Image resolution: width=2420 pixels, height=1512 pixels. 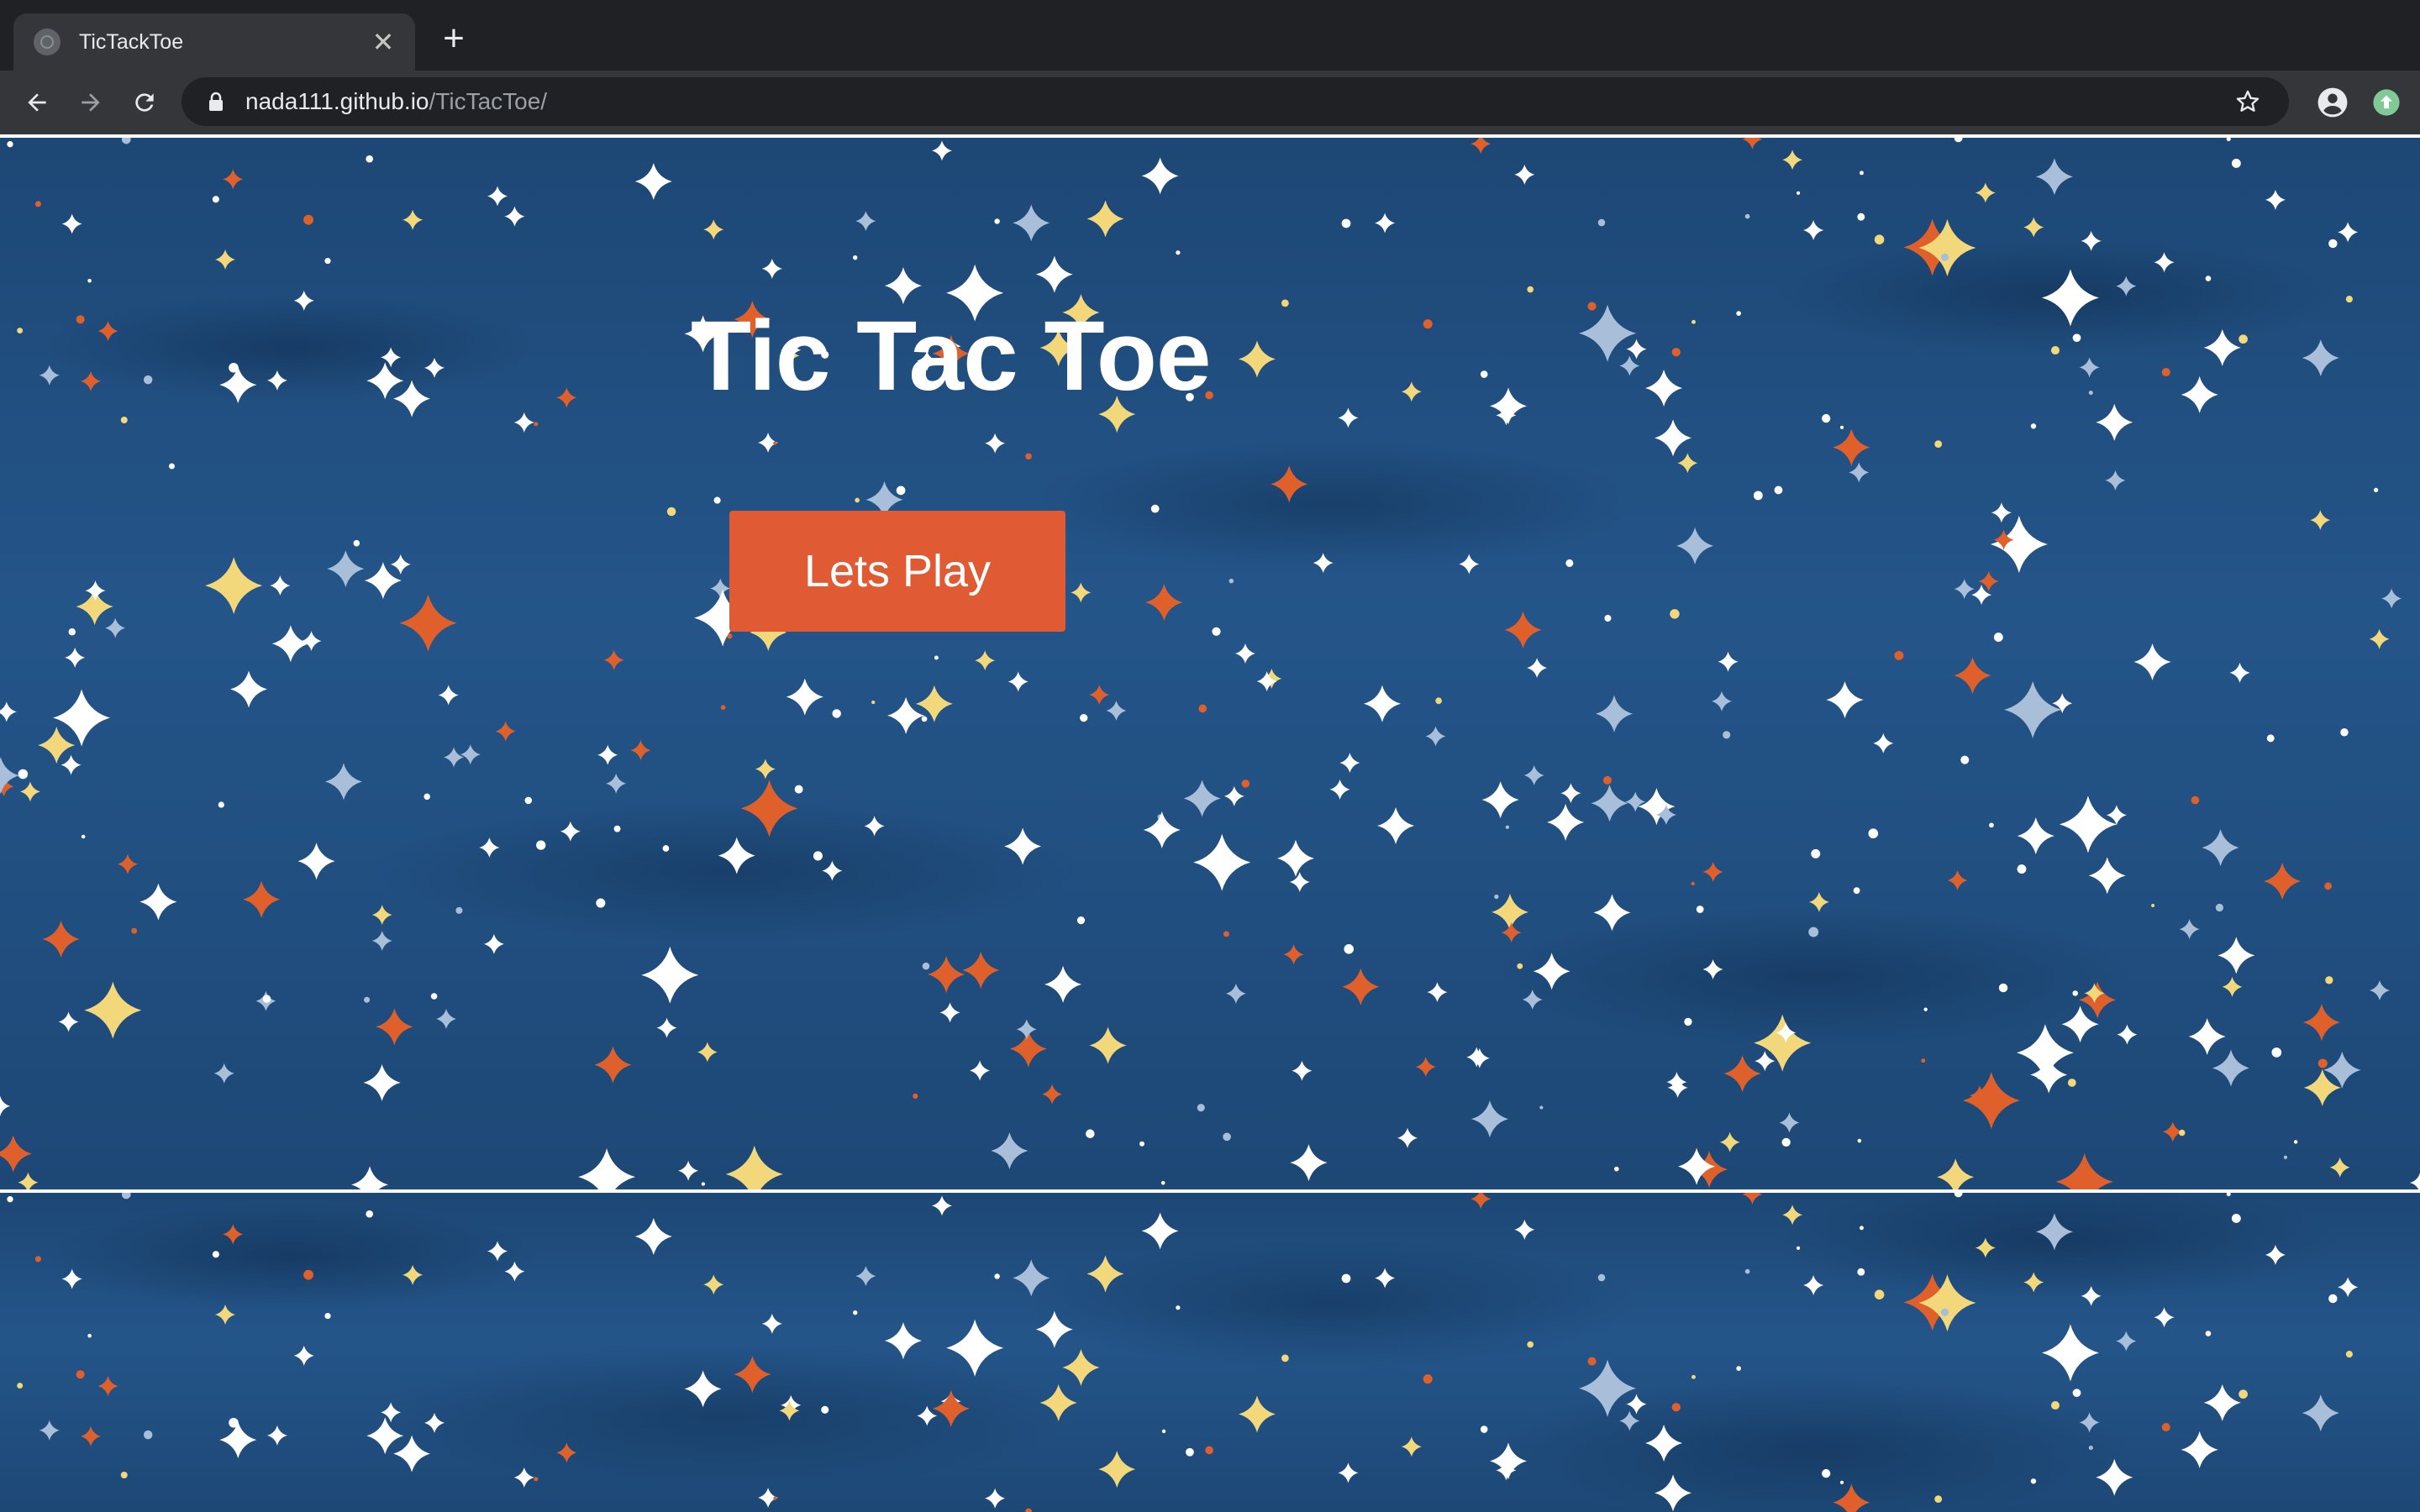 I want to click on tab-strip: TicTackToe ✕ +, so click(x=1210, y=35).